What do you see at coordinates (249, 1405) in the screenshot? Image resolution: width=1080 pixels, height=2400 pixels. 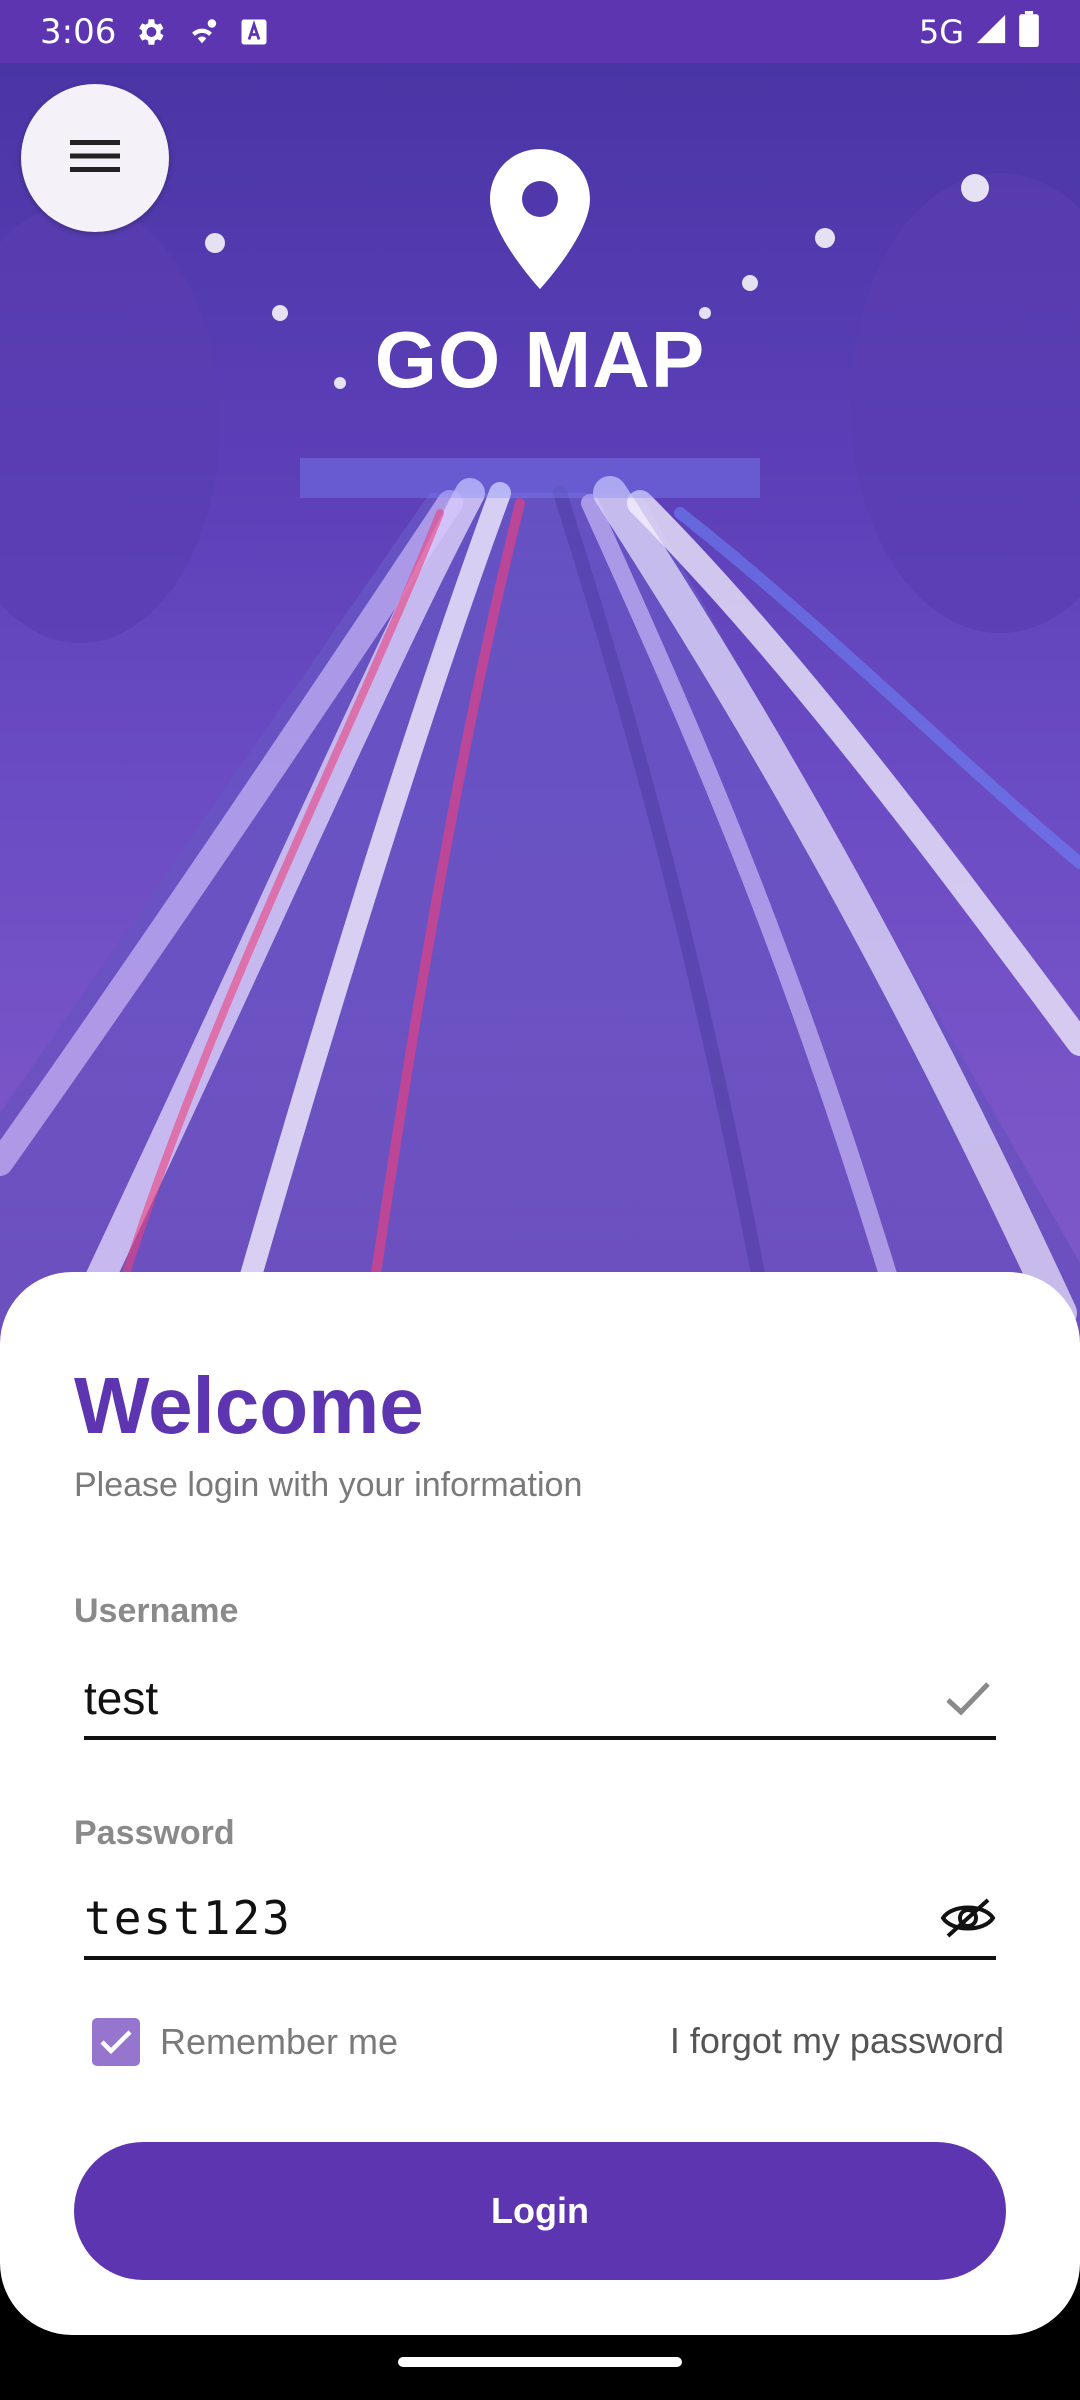 I see `welcome-heading: Welcome` at bounding box center [249, 1405].